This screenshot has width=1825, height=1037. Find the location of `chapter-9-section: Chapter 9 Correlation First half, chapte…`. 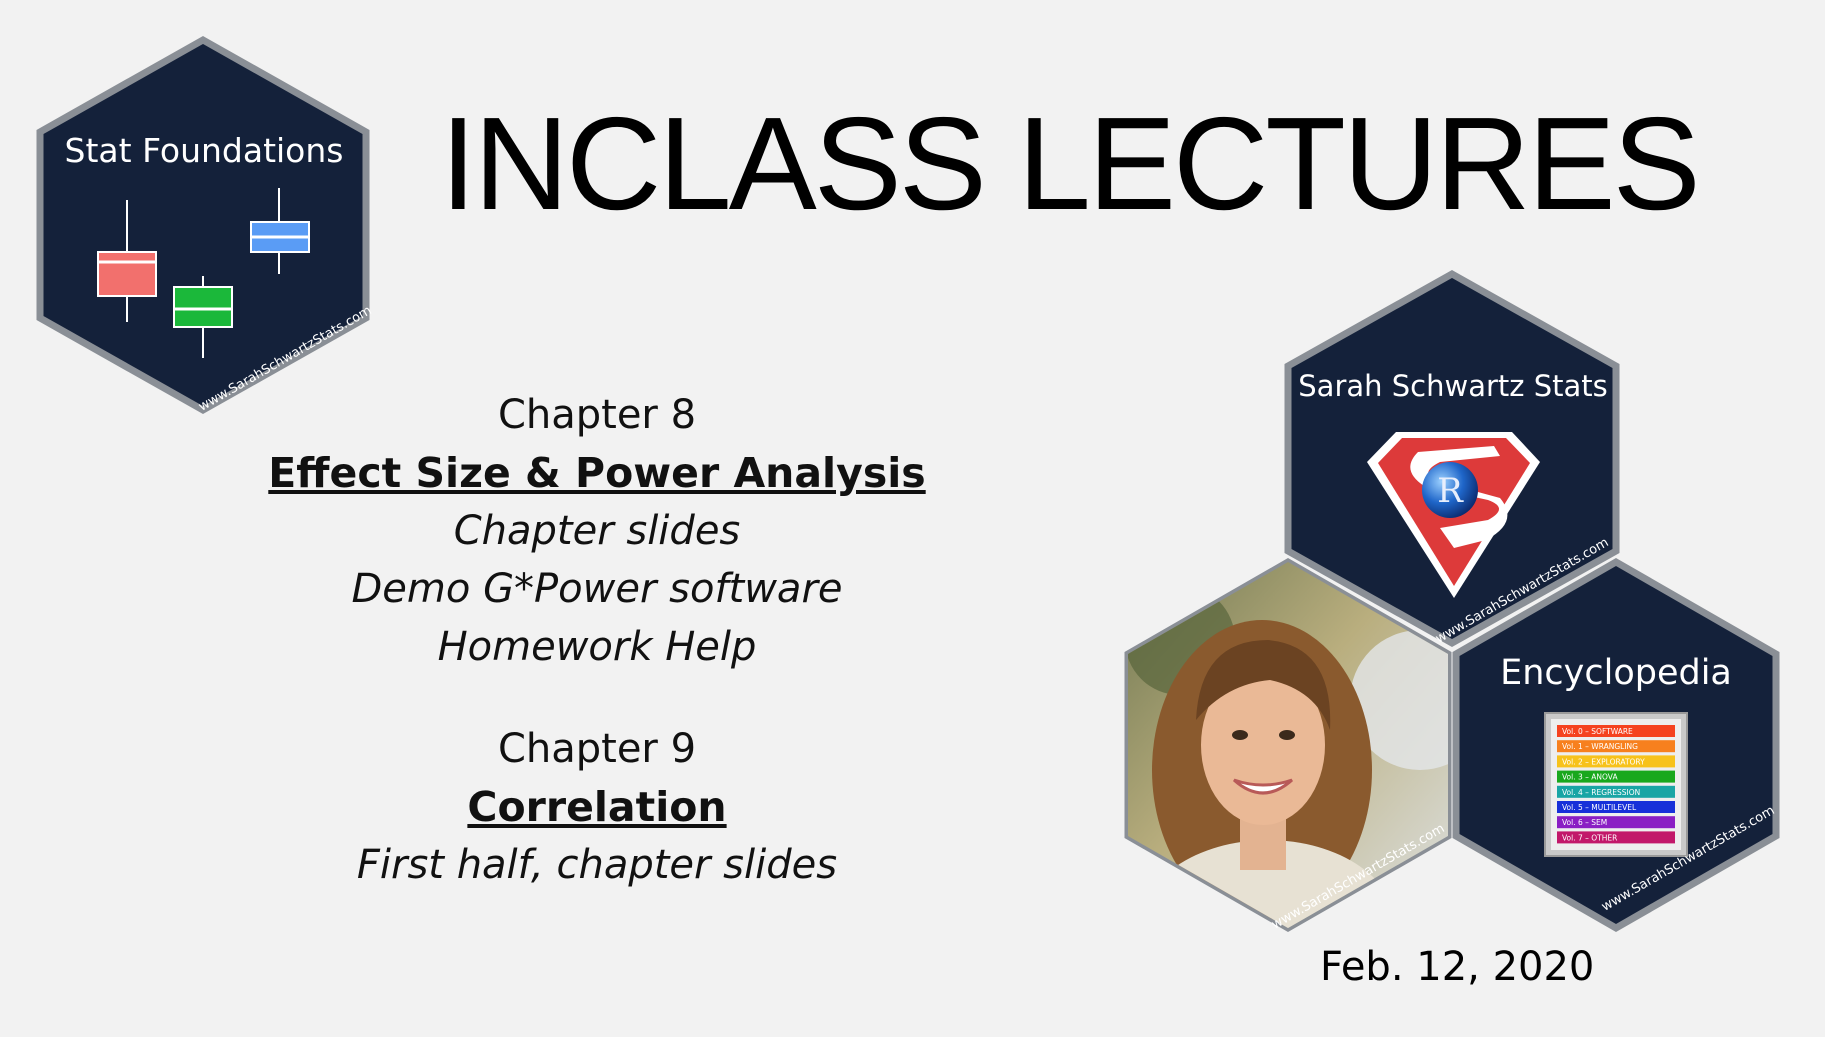

chapter-9-section: Chapter 9 Correlation First half, chapte… is located at coordinates (597, 807).